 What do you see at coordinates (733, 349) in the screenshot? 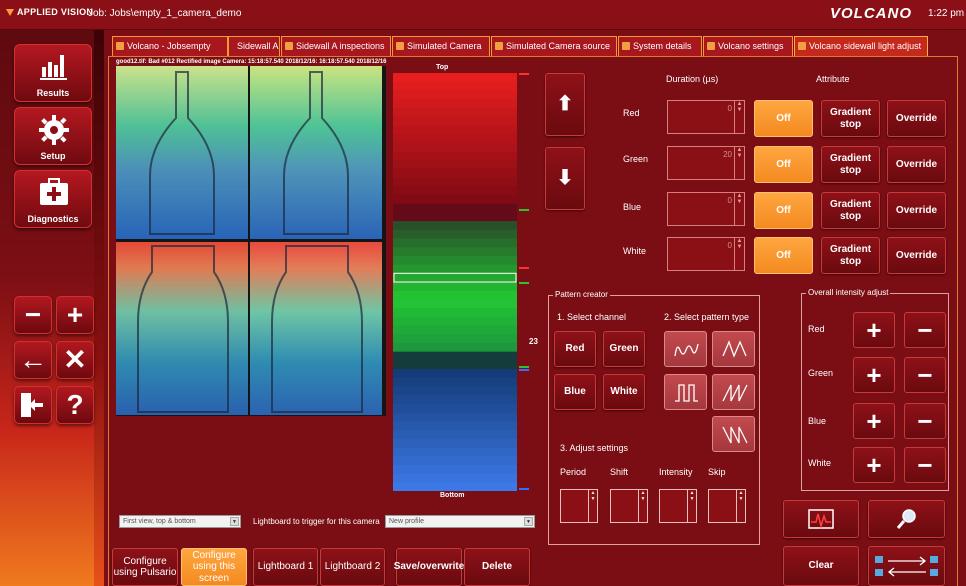
I see `pattern-triangle-button` at bounding box center [733, 349].